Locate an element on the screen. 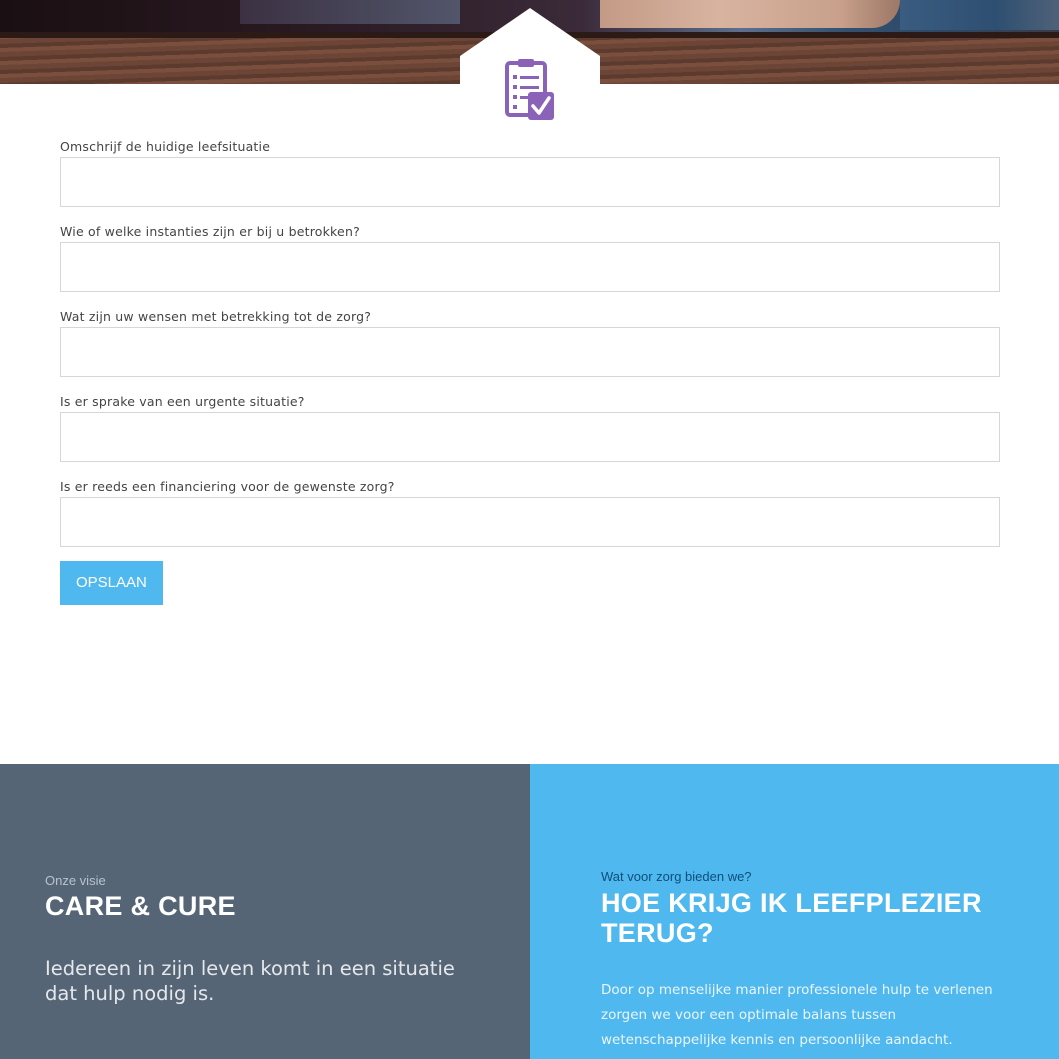 The width and height of the screenshot is (1059, 1059). field-leefsituatie: Omschrijf de huidige leefsituatie is located at coordinates (530, 171).